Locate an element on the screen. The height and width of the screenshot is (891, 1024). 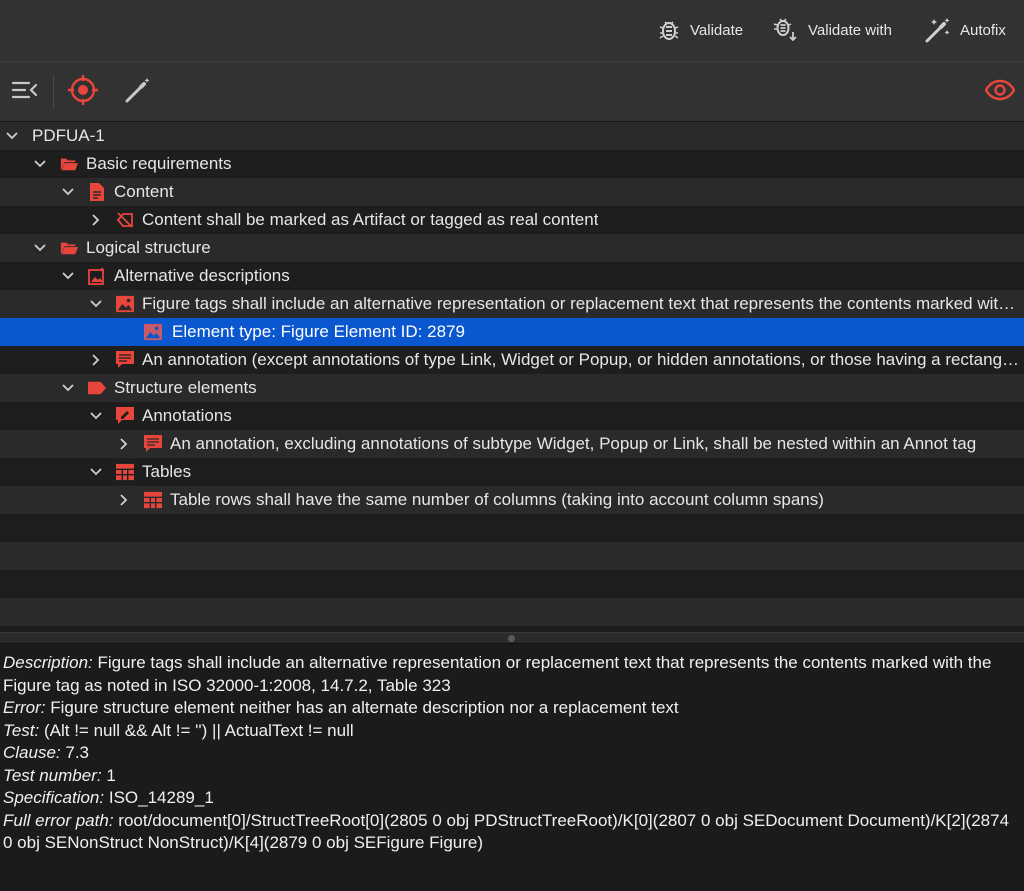
hidden-tag-icon is located at coordinates (125, 220).